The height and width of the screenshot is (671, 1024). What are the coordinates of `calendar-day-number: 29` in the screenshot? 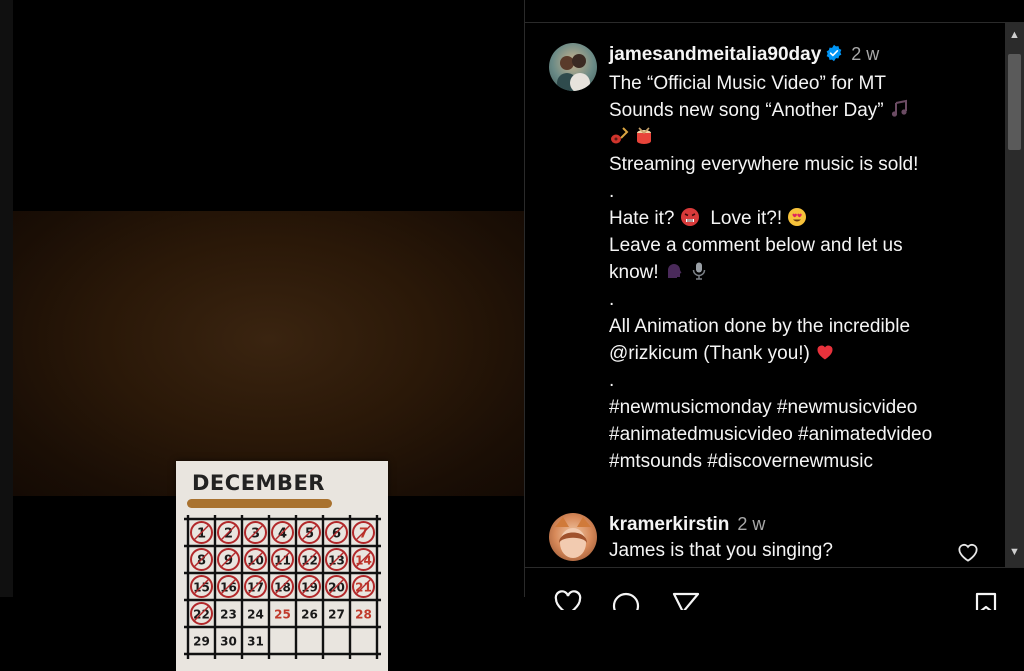 It's located at (201, 642).